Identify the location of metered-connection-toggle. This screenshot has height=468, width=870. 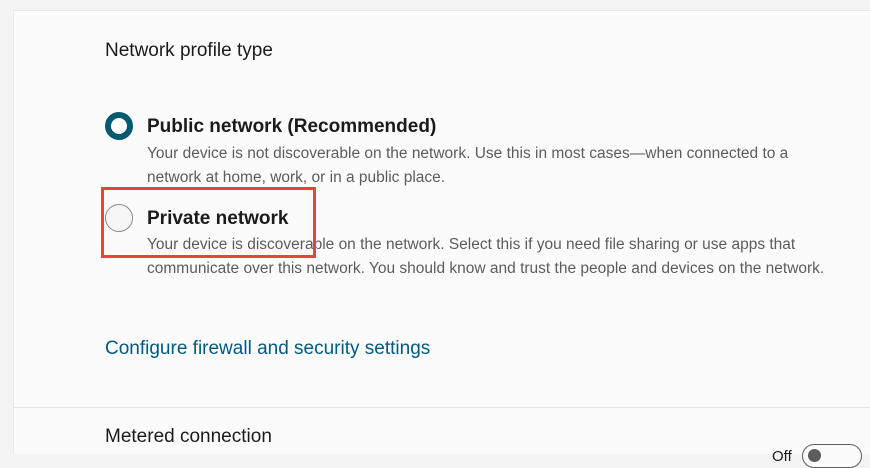
(832, 456).